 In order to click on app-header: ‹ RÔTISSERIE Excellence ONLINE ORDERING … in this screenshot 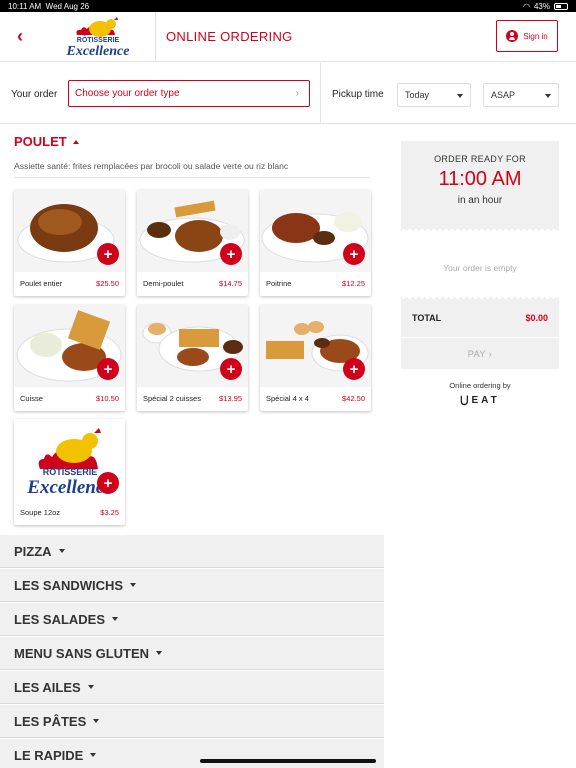, I will do `click(288, 36)`.